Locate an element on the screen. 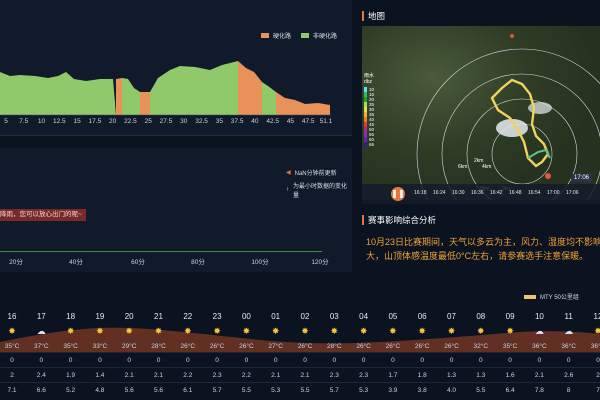 Image resolution: width=600 pixels, height=400 pixels. radar-legend-value: 65 is located at coordinates (372, 144).